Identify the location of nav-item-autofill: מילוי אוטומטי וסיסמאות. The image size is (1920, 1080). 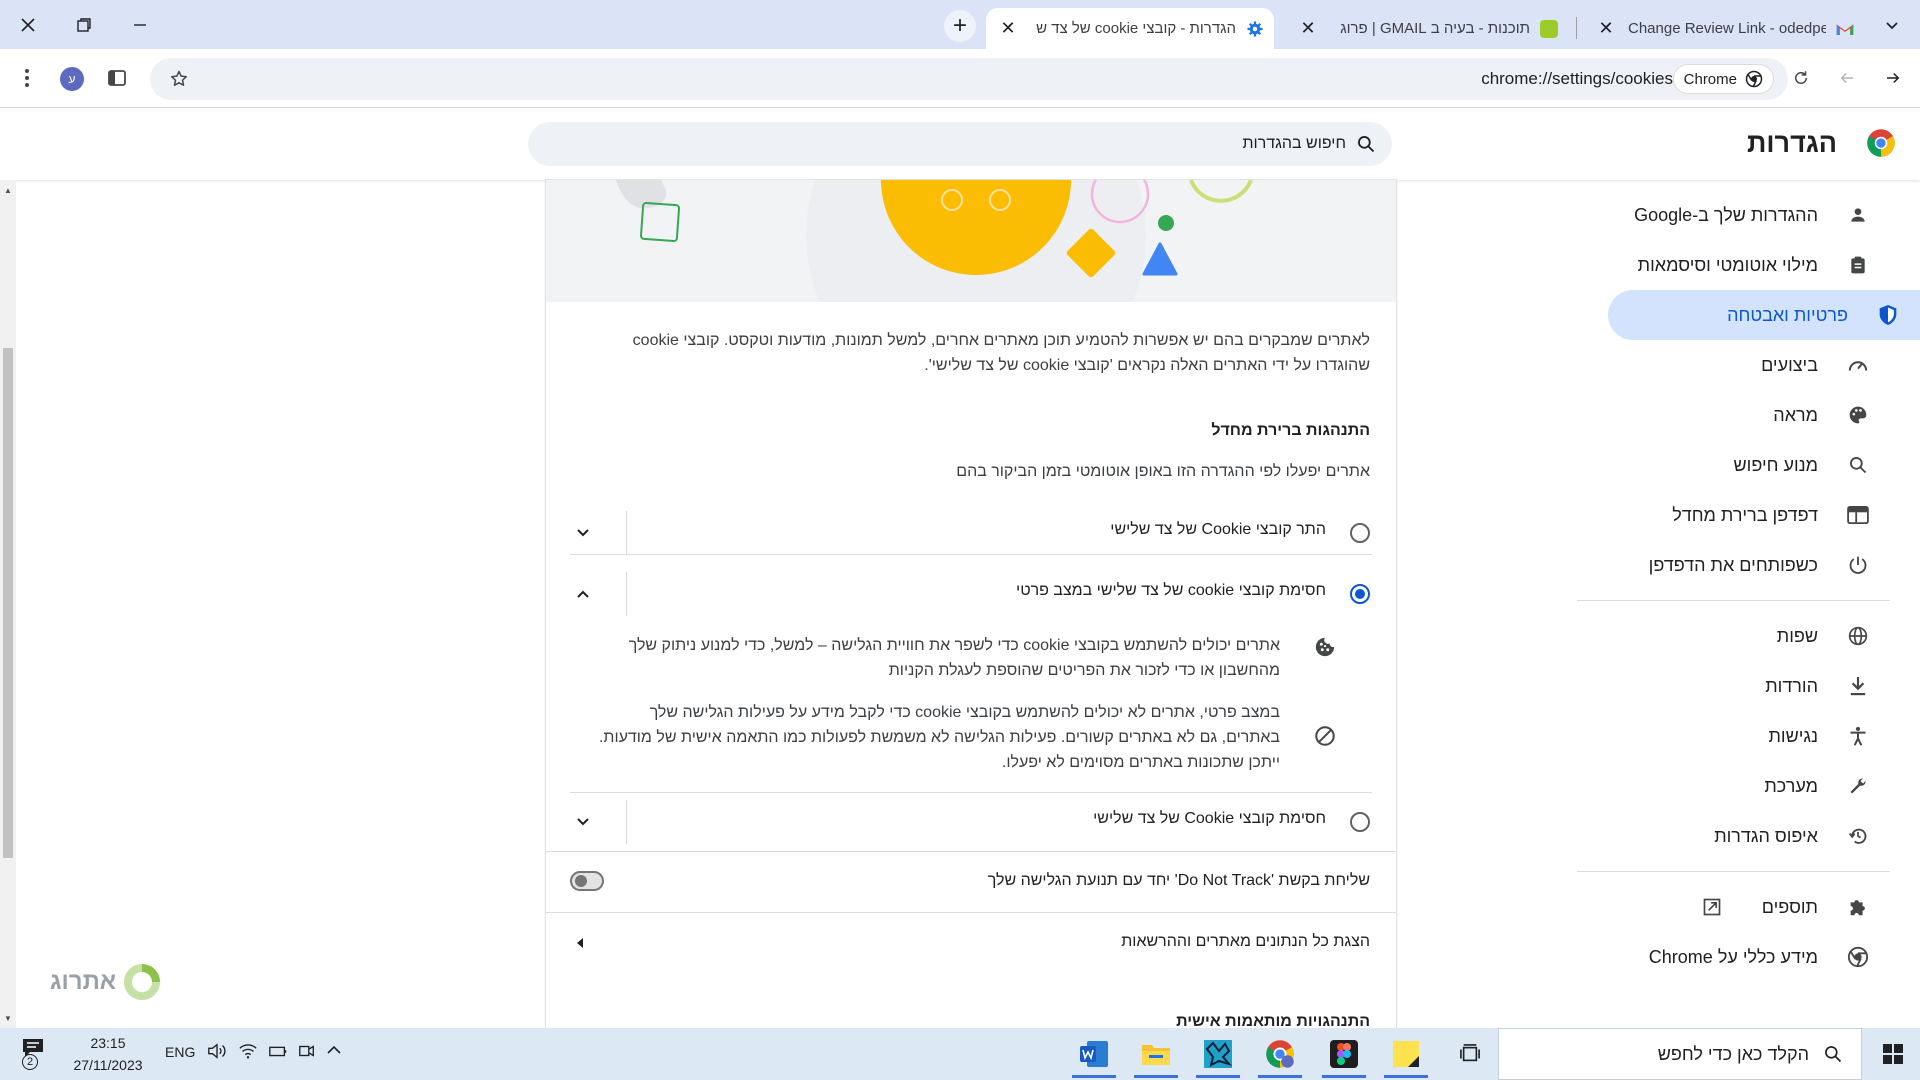
(1710, 265).